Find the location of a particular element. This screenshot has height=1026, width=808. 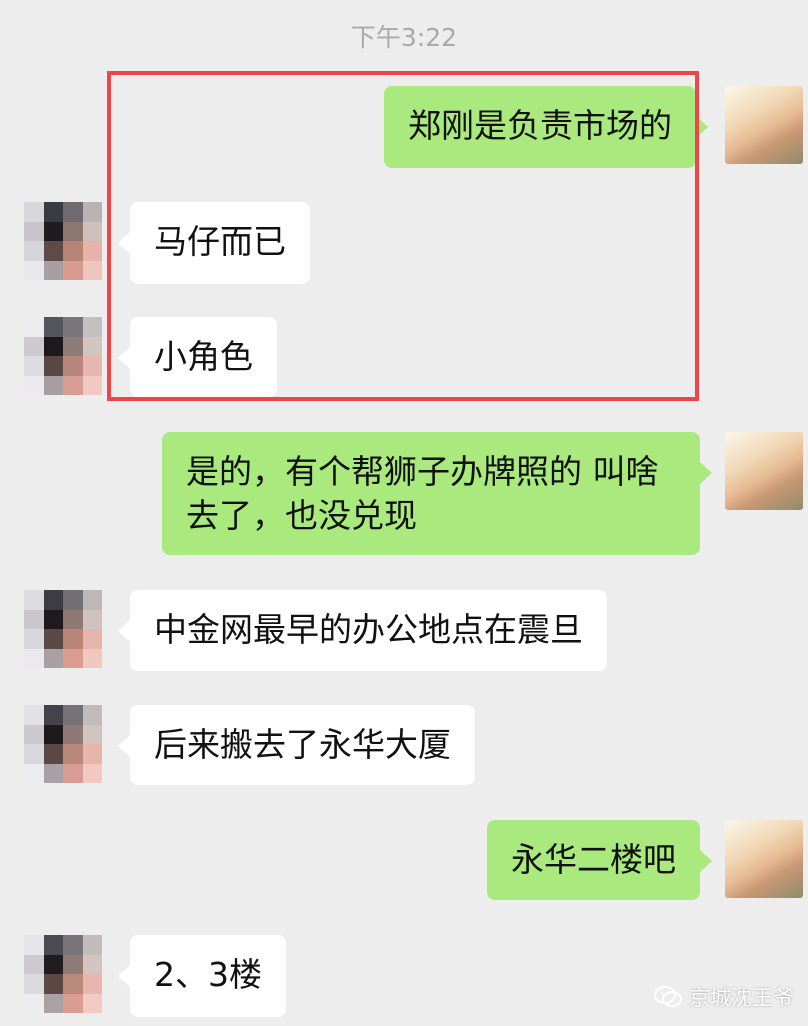

chat-timestamp: 下午3:22 is located at coordinates (404, 37).